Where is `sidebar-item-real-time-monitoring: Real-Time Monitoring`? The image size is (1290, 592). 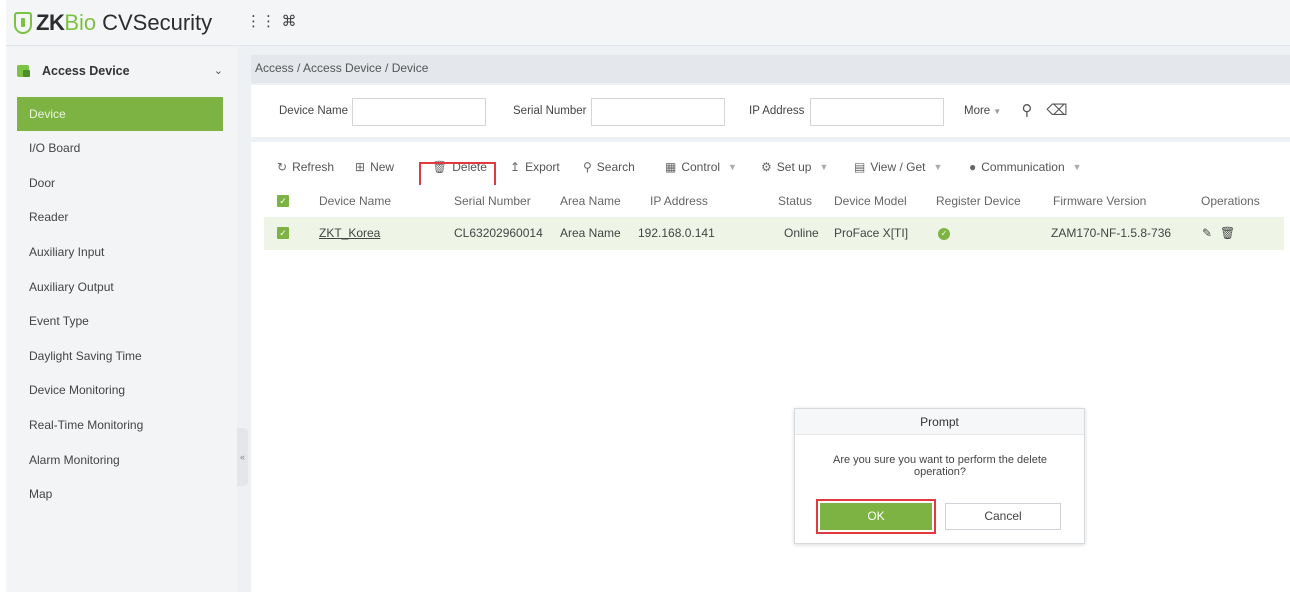 sidebar-item-real-time-monitoring: Real-Time Monitoring is located at coordinates (121, 425).